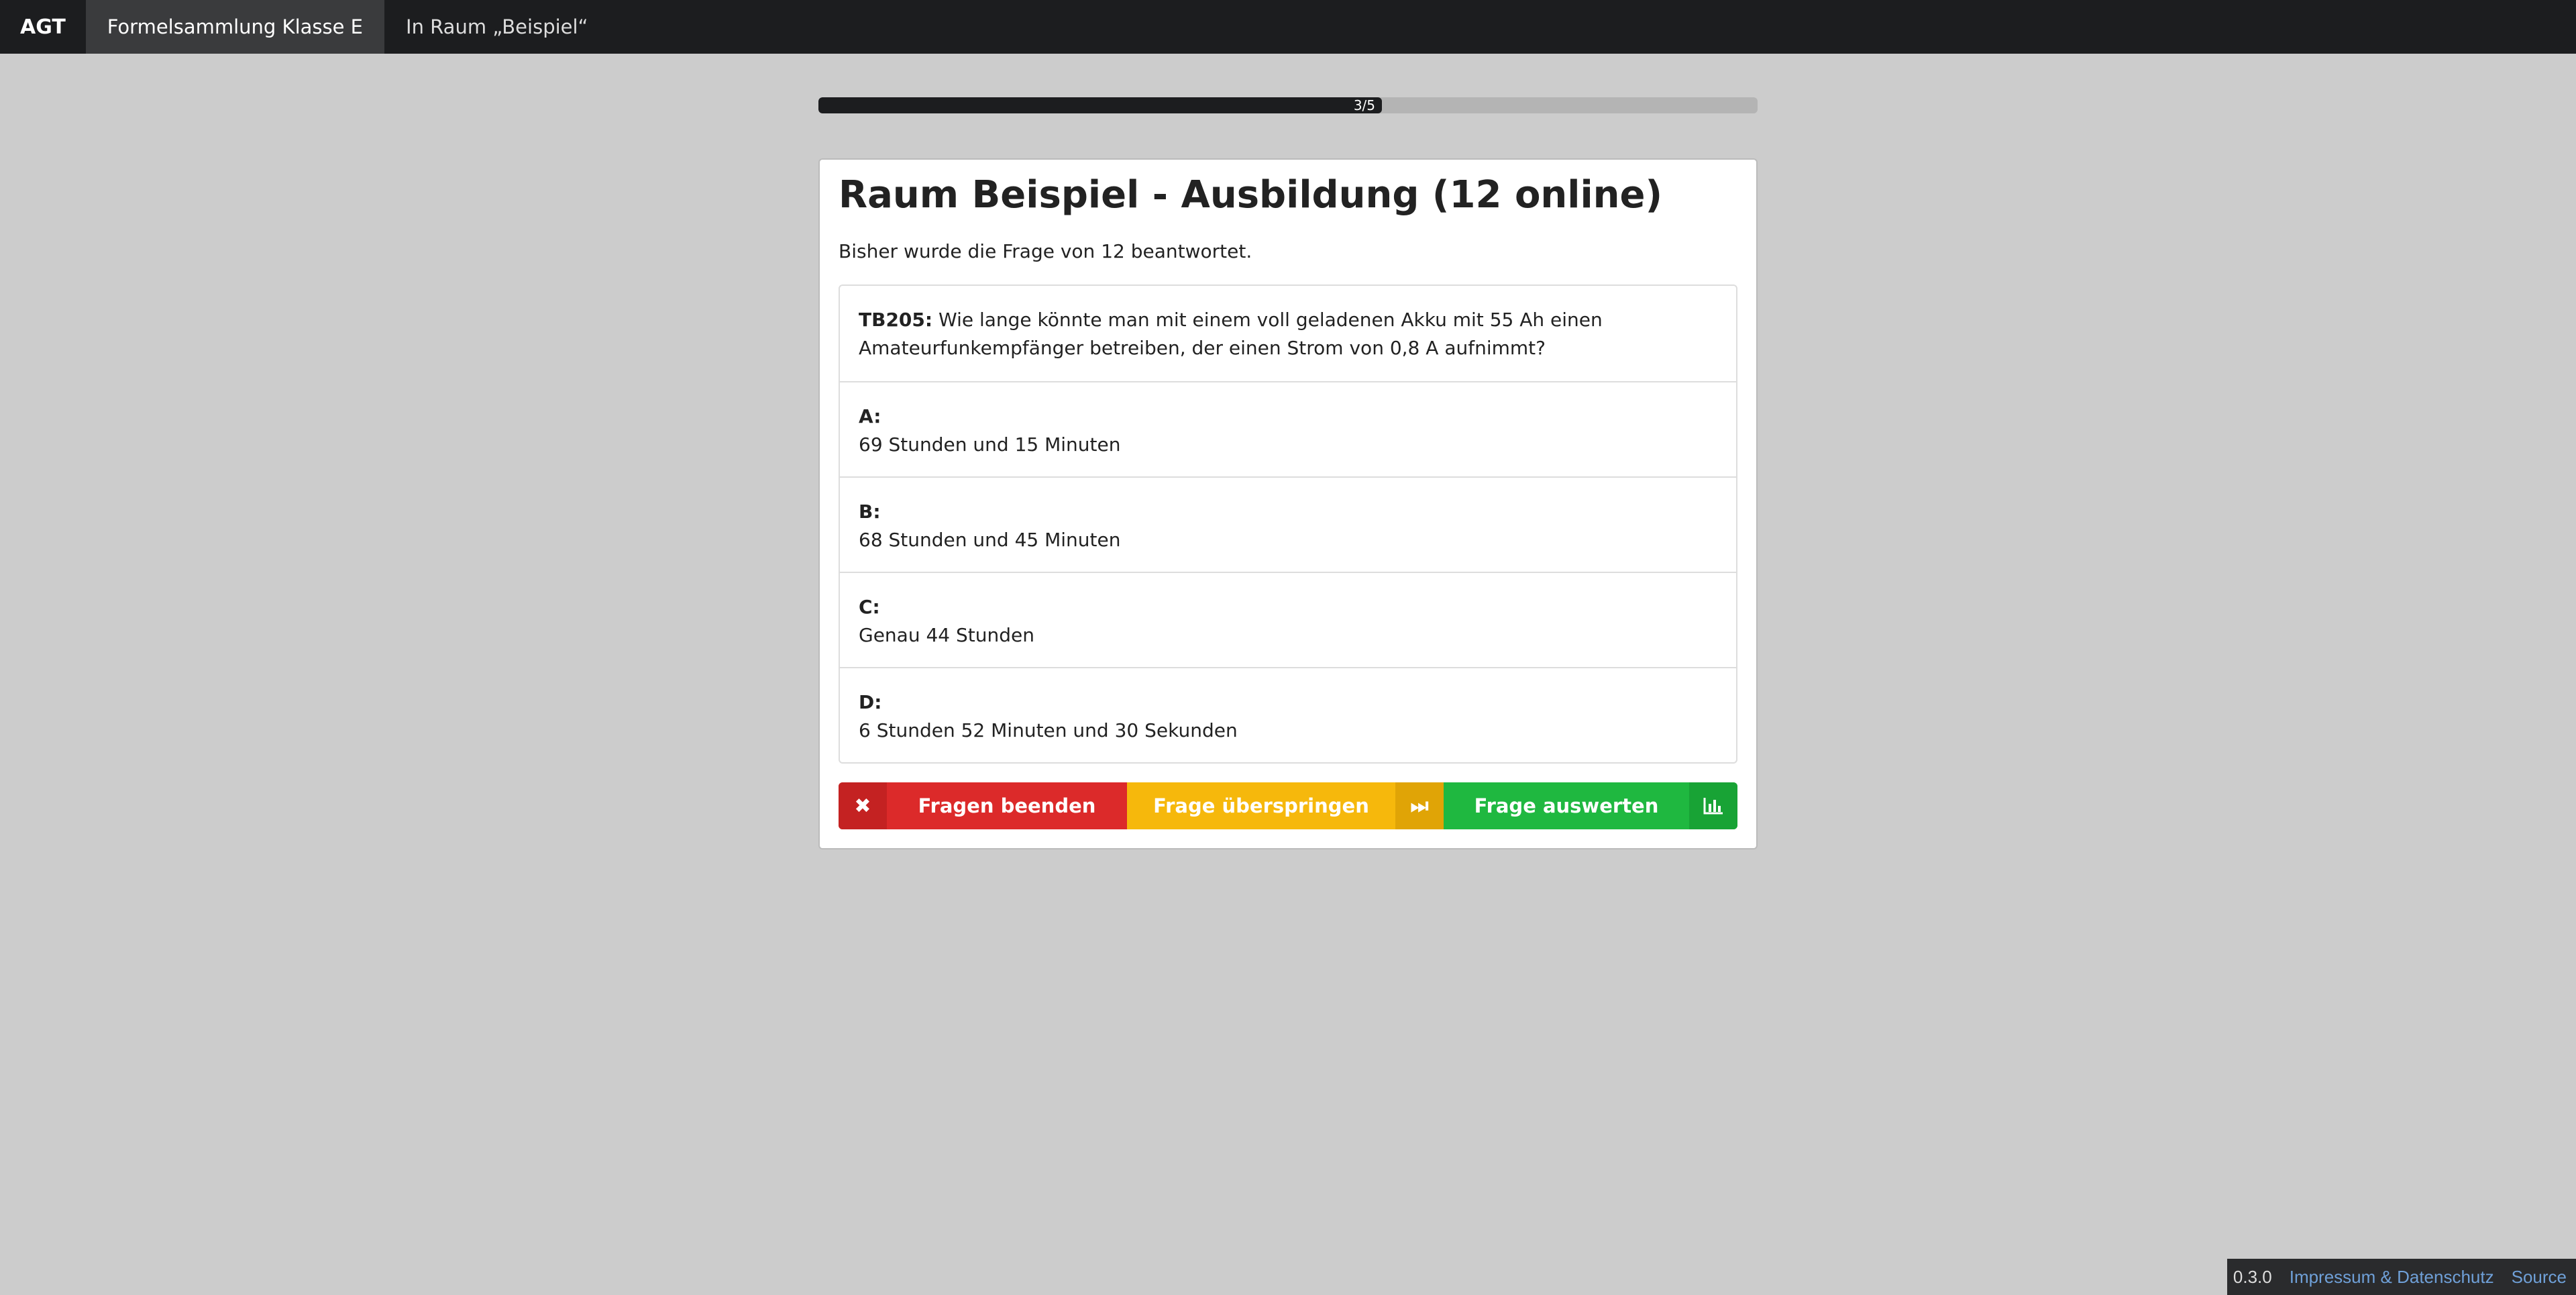 The height and width of the screenshot is (1295, 2576). I want to click on nav-item-formelsammlung: Formelsammlung Klasse E, so click(235, 27).